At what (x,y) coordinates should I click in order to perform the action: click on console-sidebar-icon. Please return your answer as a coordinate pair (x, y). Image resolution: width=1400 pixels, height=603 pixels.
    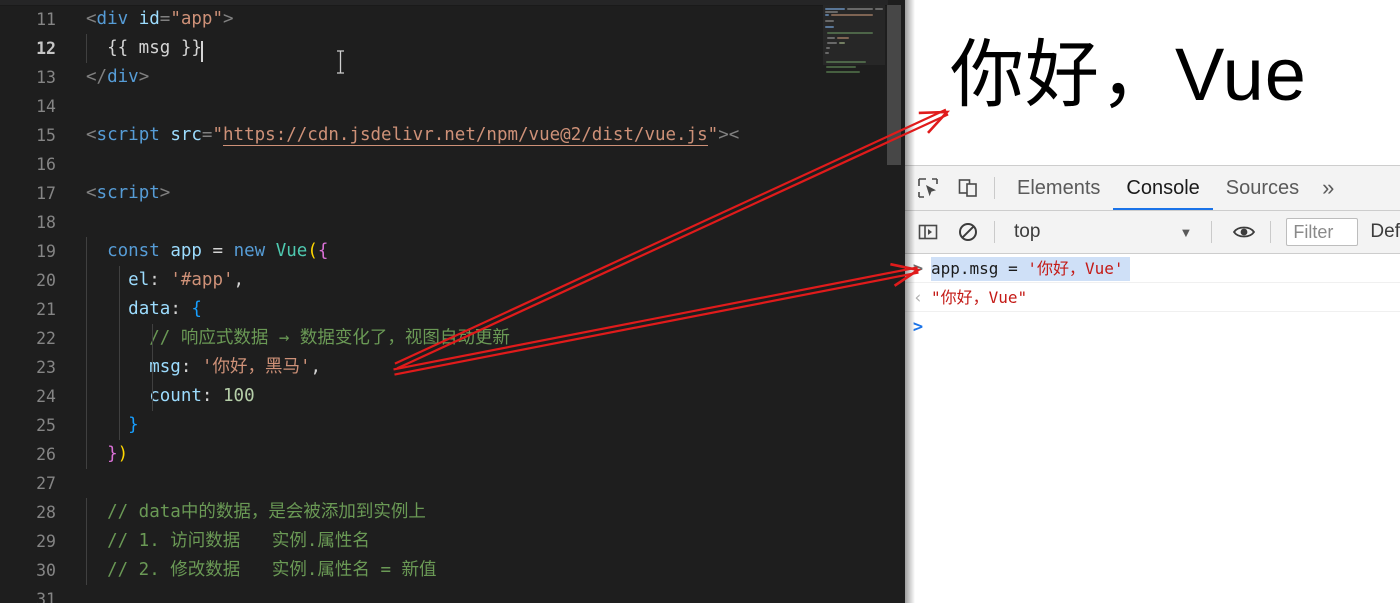
    Looking at the image, I should click on (928, 232).